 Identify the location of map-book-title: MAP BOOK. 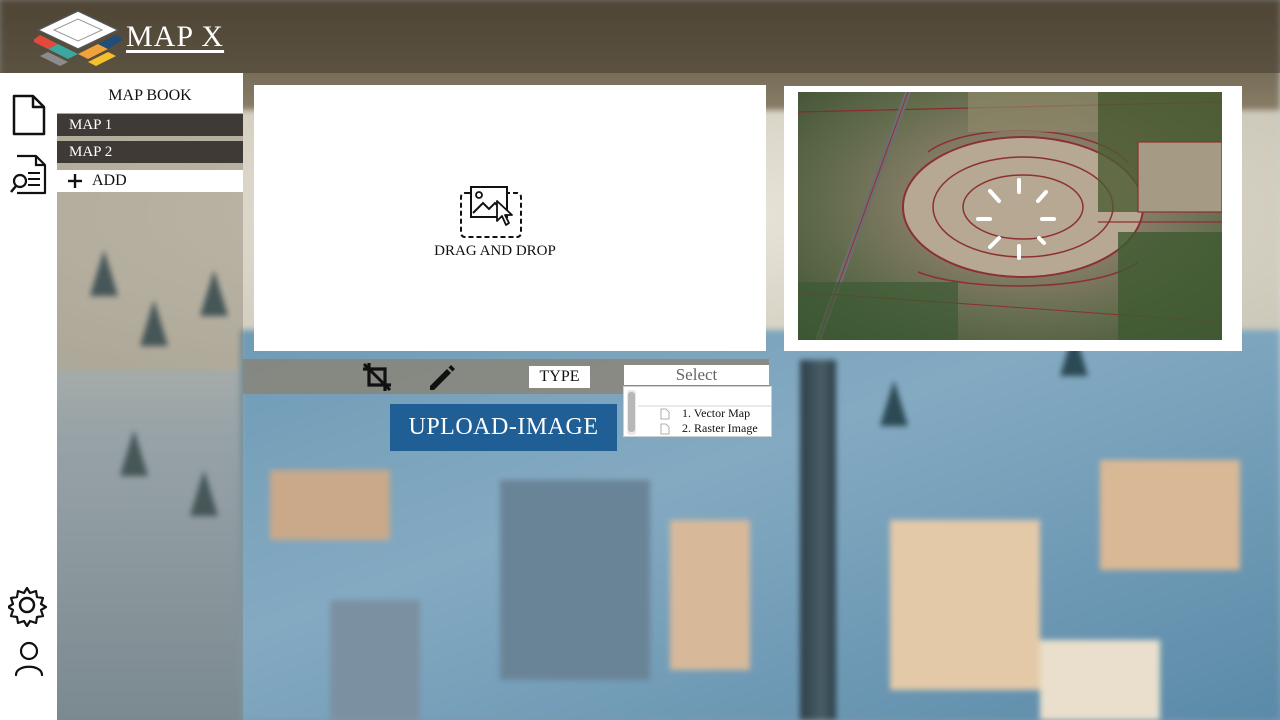
(150, 93).